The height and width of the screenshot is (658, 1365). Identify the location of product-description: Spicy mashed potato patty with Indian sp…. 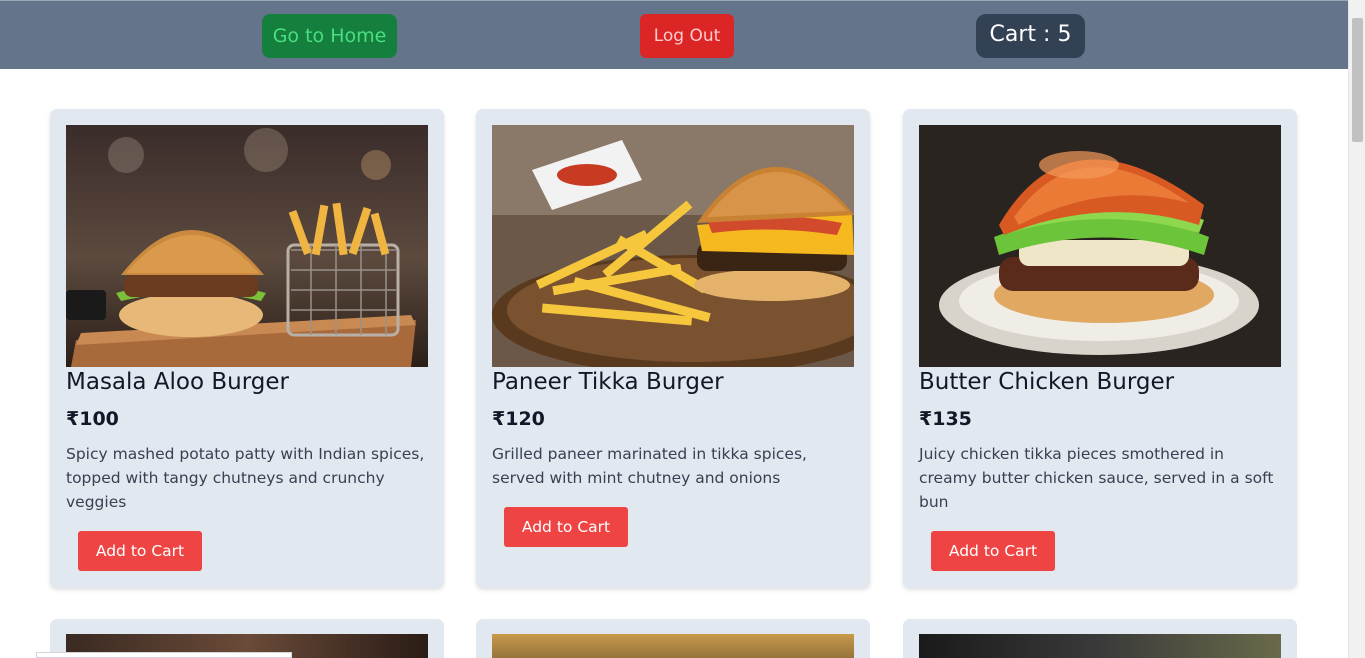
(245, 478).